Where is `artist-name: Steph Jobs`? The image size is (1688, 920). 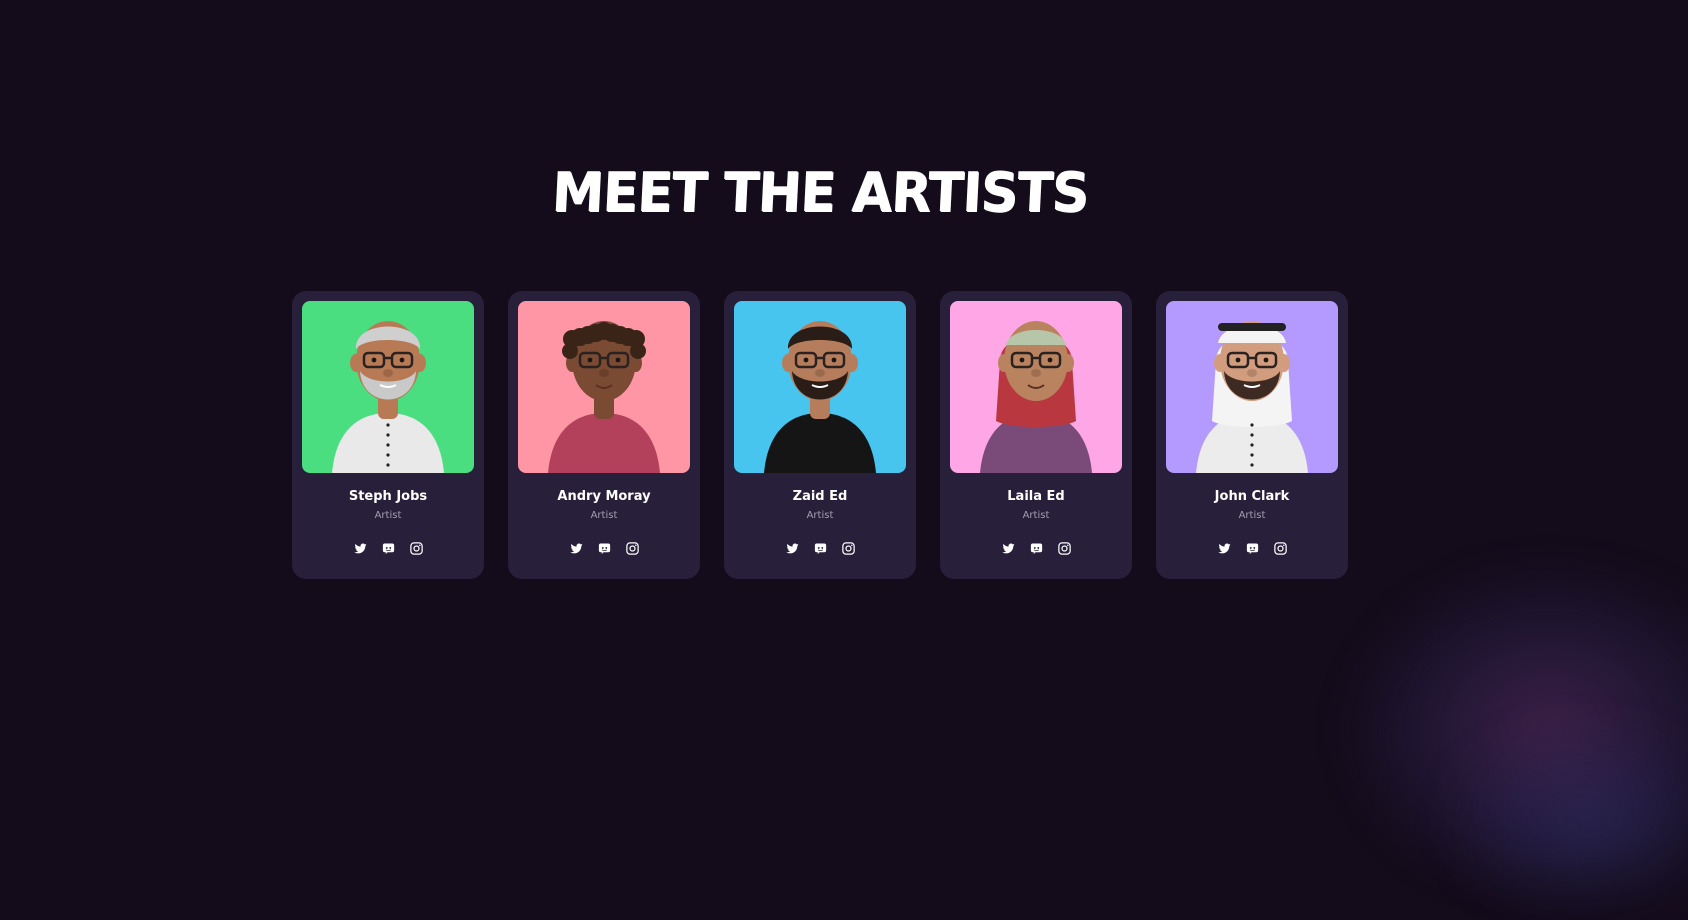
artist-name: Steph Jobs is located at coordinates (388, 496).